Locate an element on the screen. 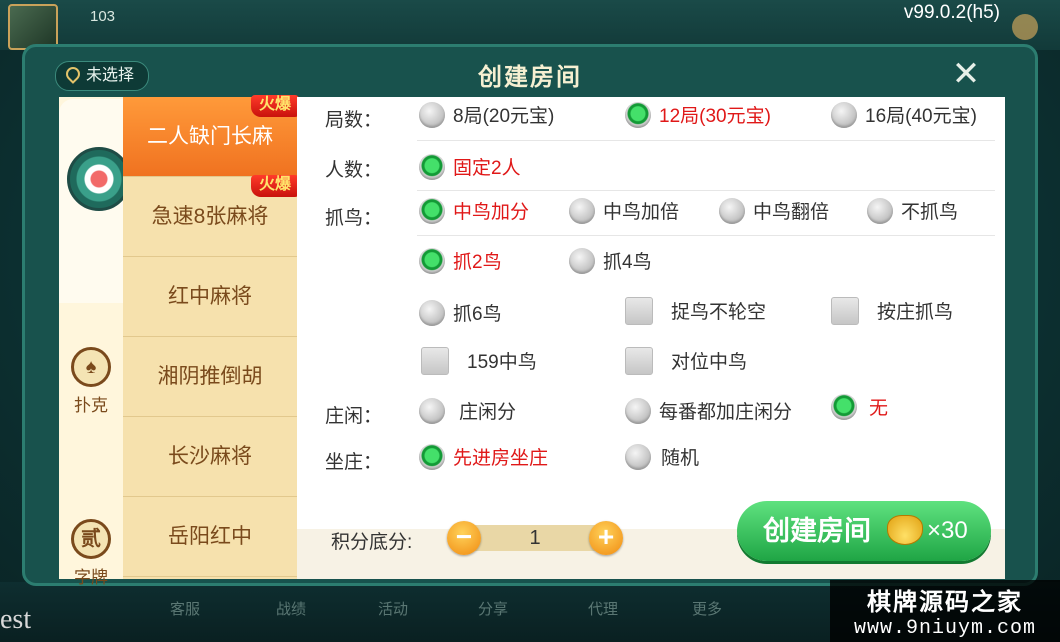  dealer-idle-option-label: 每番都加庄闲分 is located at coordinates (726, 412).